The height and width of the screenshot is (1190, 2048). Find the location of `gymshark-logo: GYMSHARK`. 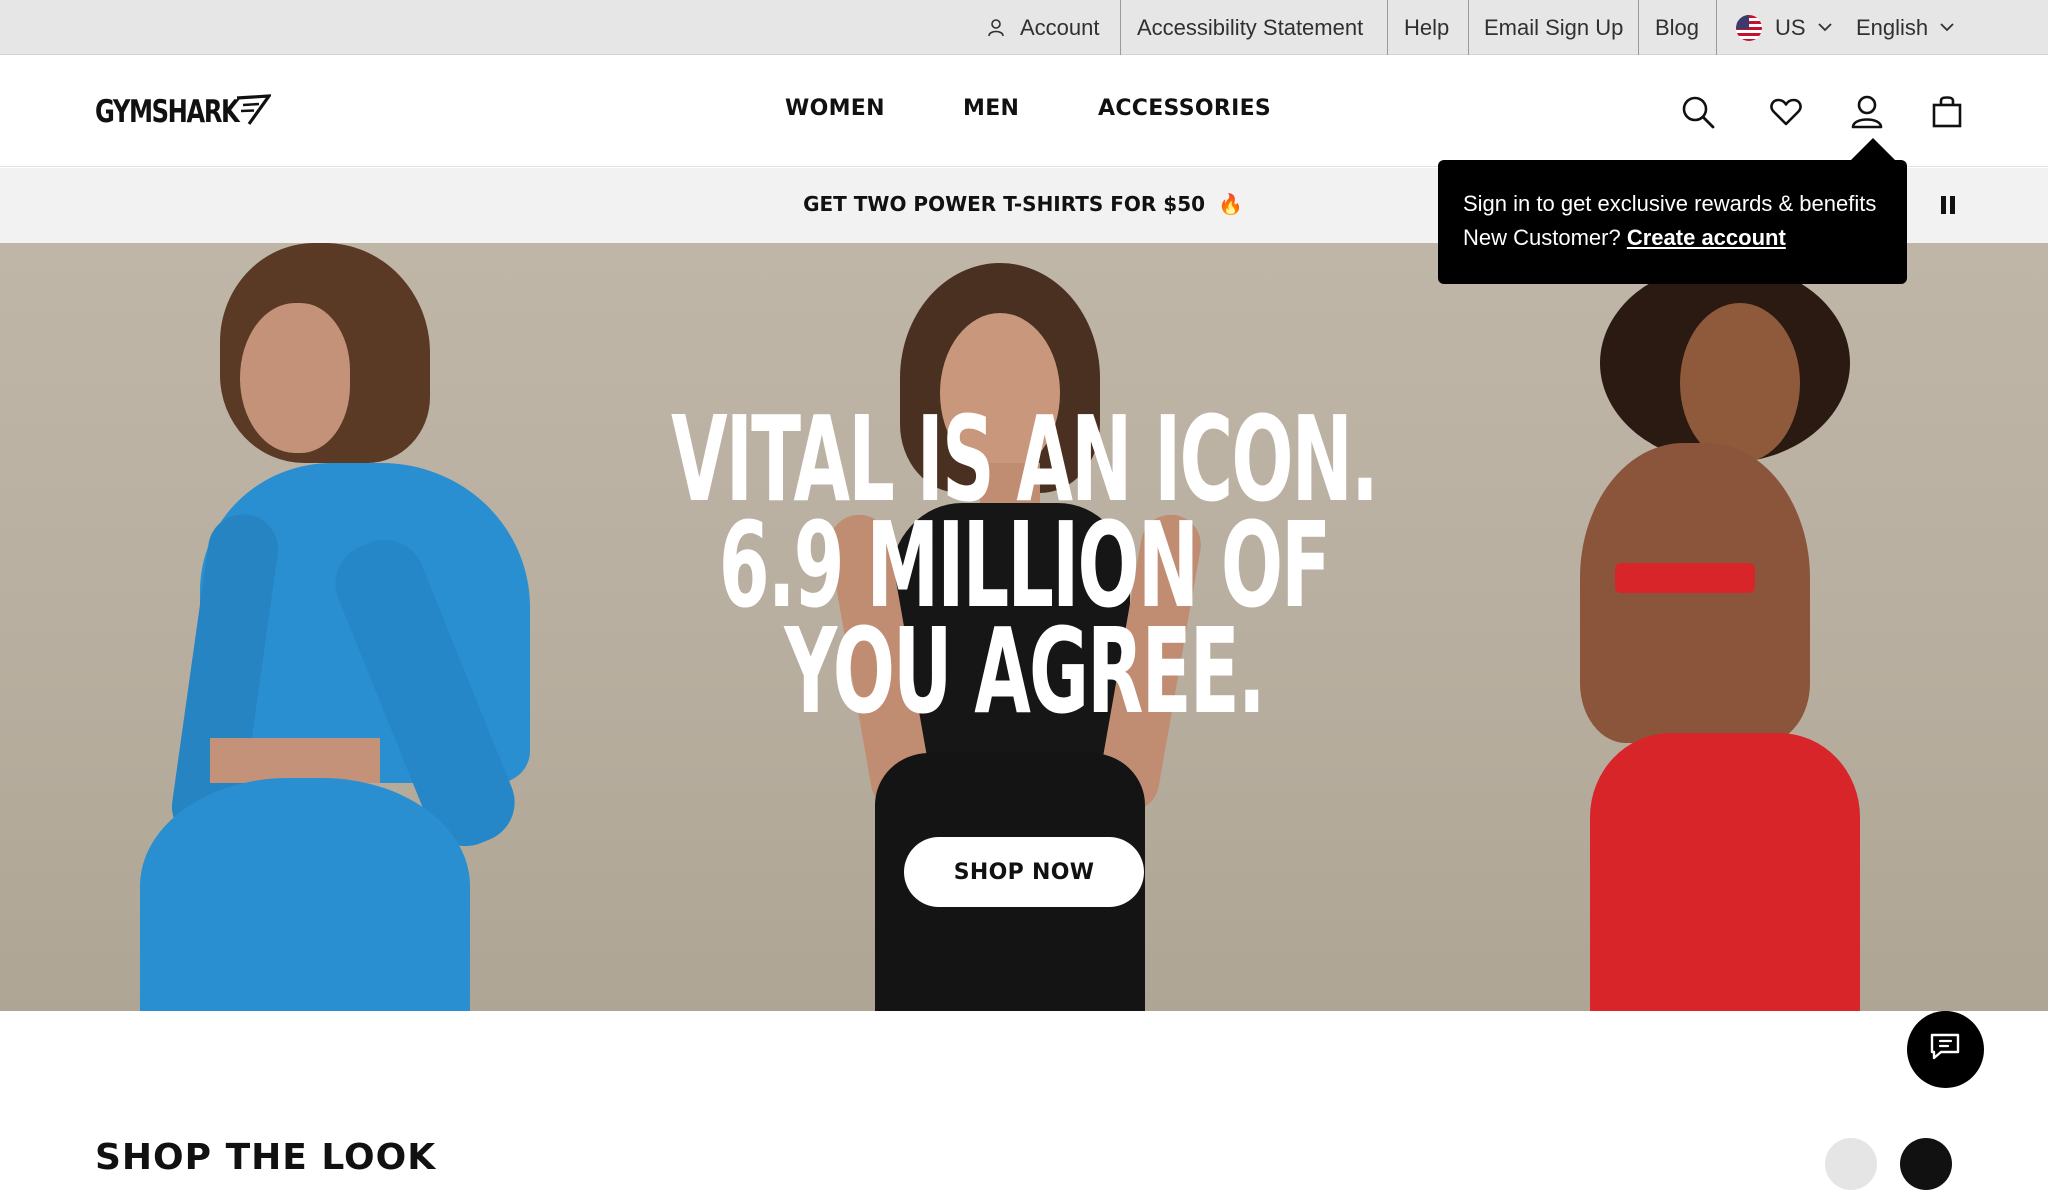

gymshark-logo: GYMSHARK is located at coordinates (187, 112).